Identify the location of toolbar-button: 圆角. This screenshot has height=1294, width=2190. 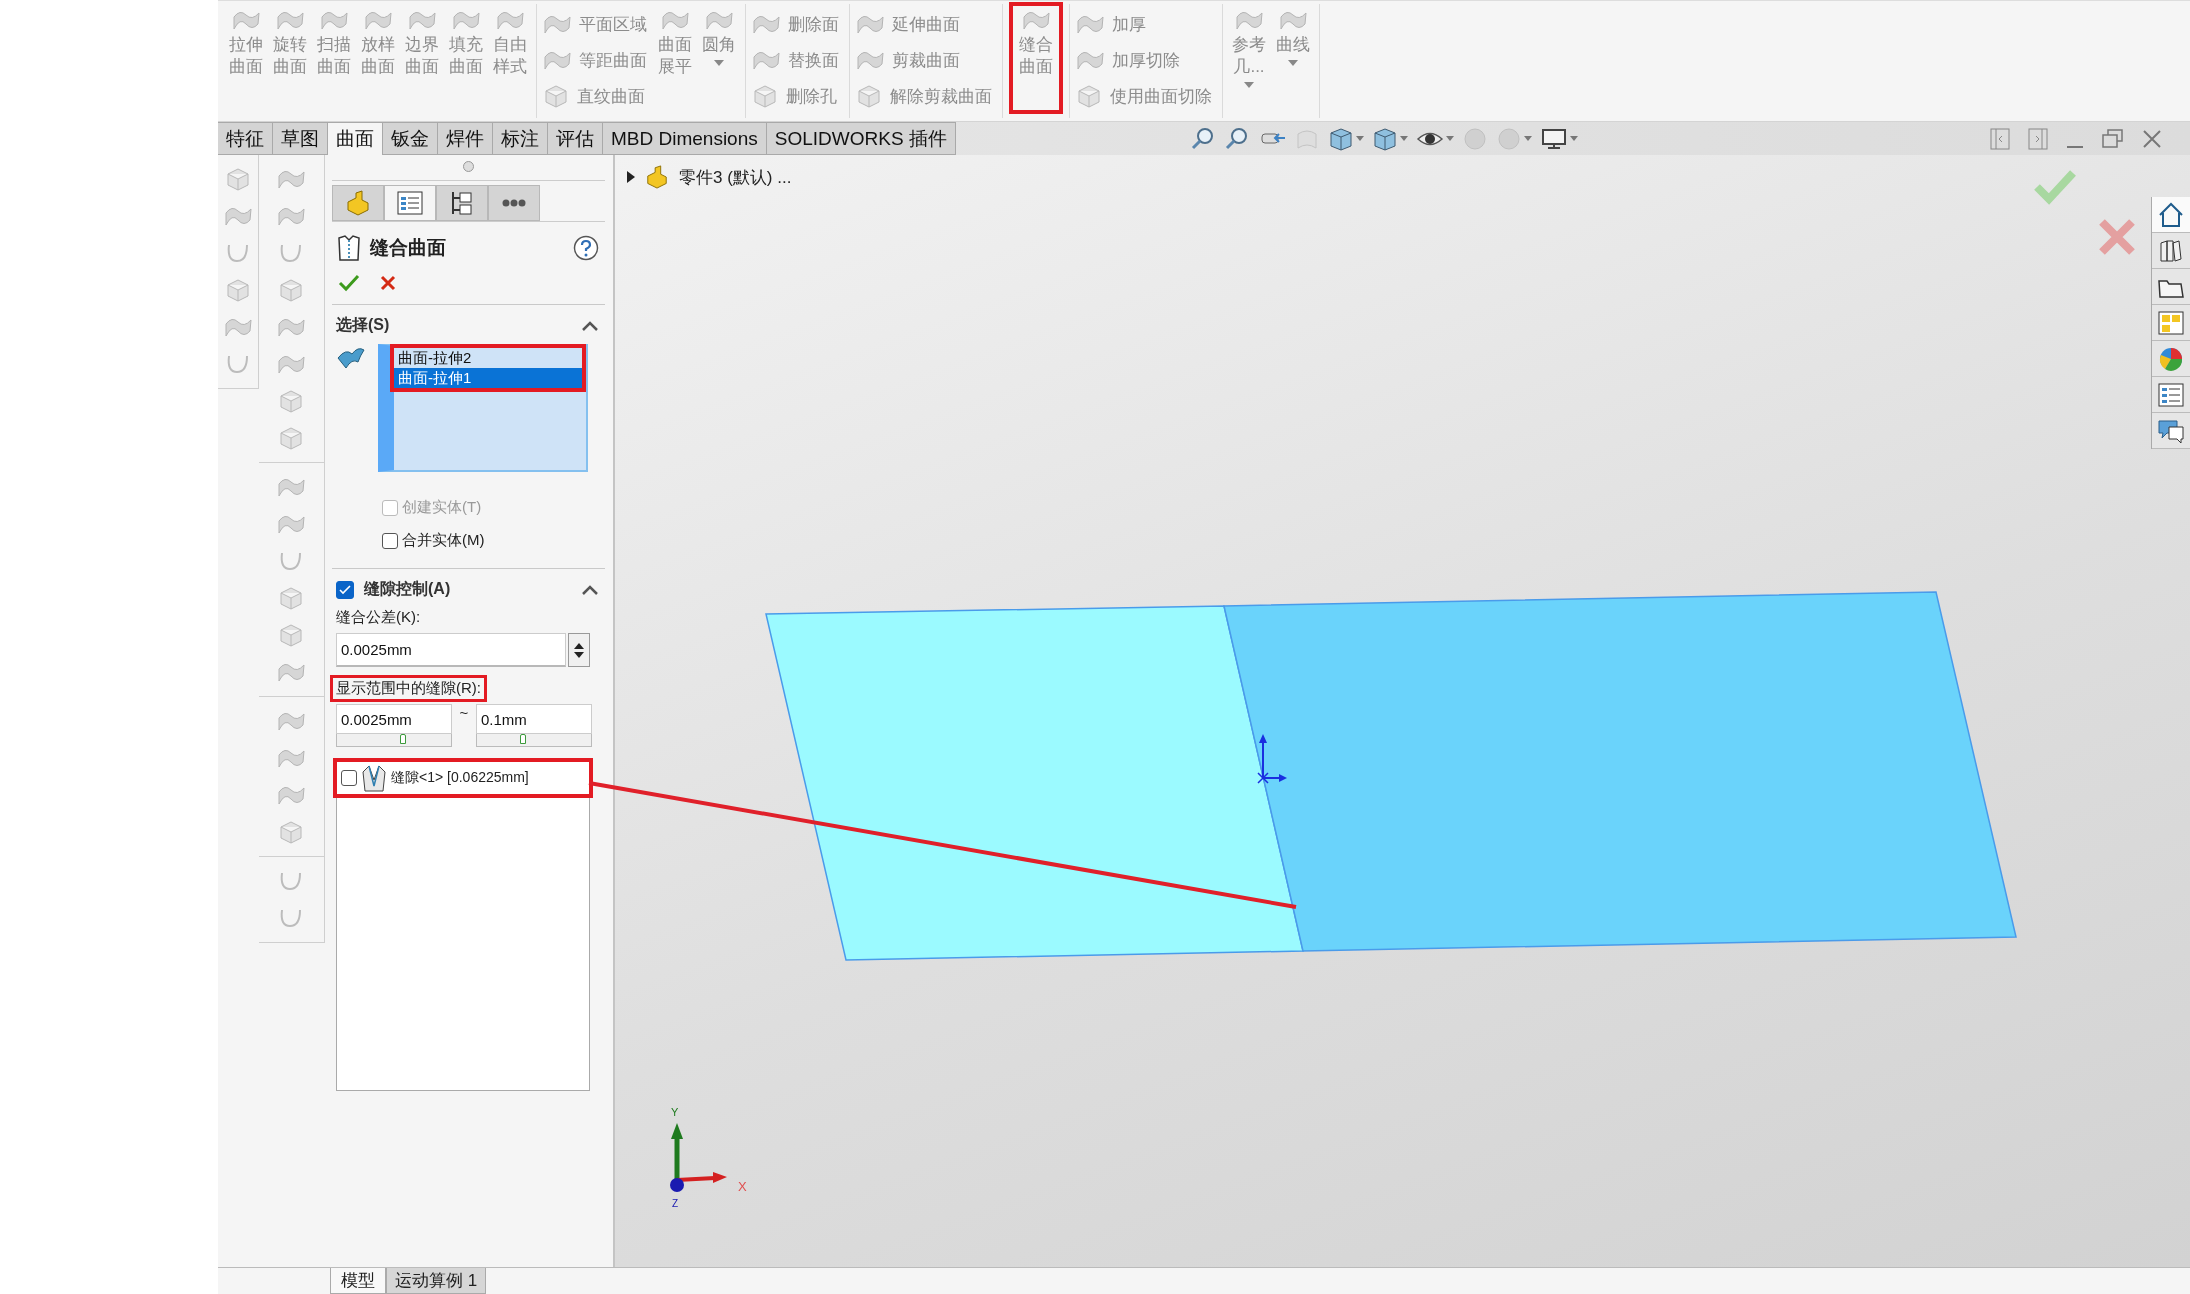
(719, 58).